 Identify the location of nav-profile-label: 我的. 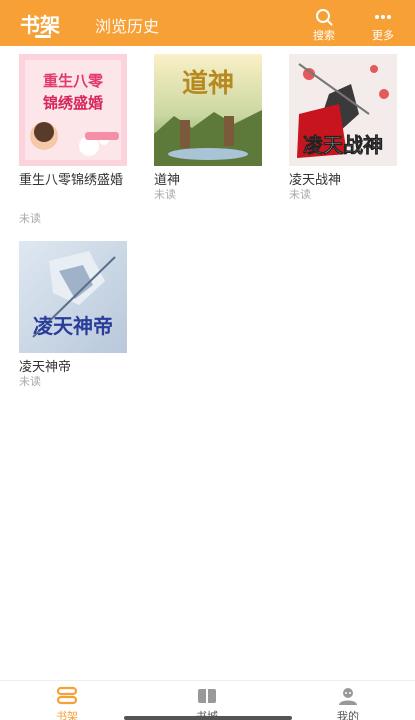
(348, 715).